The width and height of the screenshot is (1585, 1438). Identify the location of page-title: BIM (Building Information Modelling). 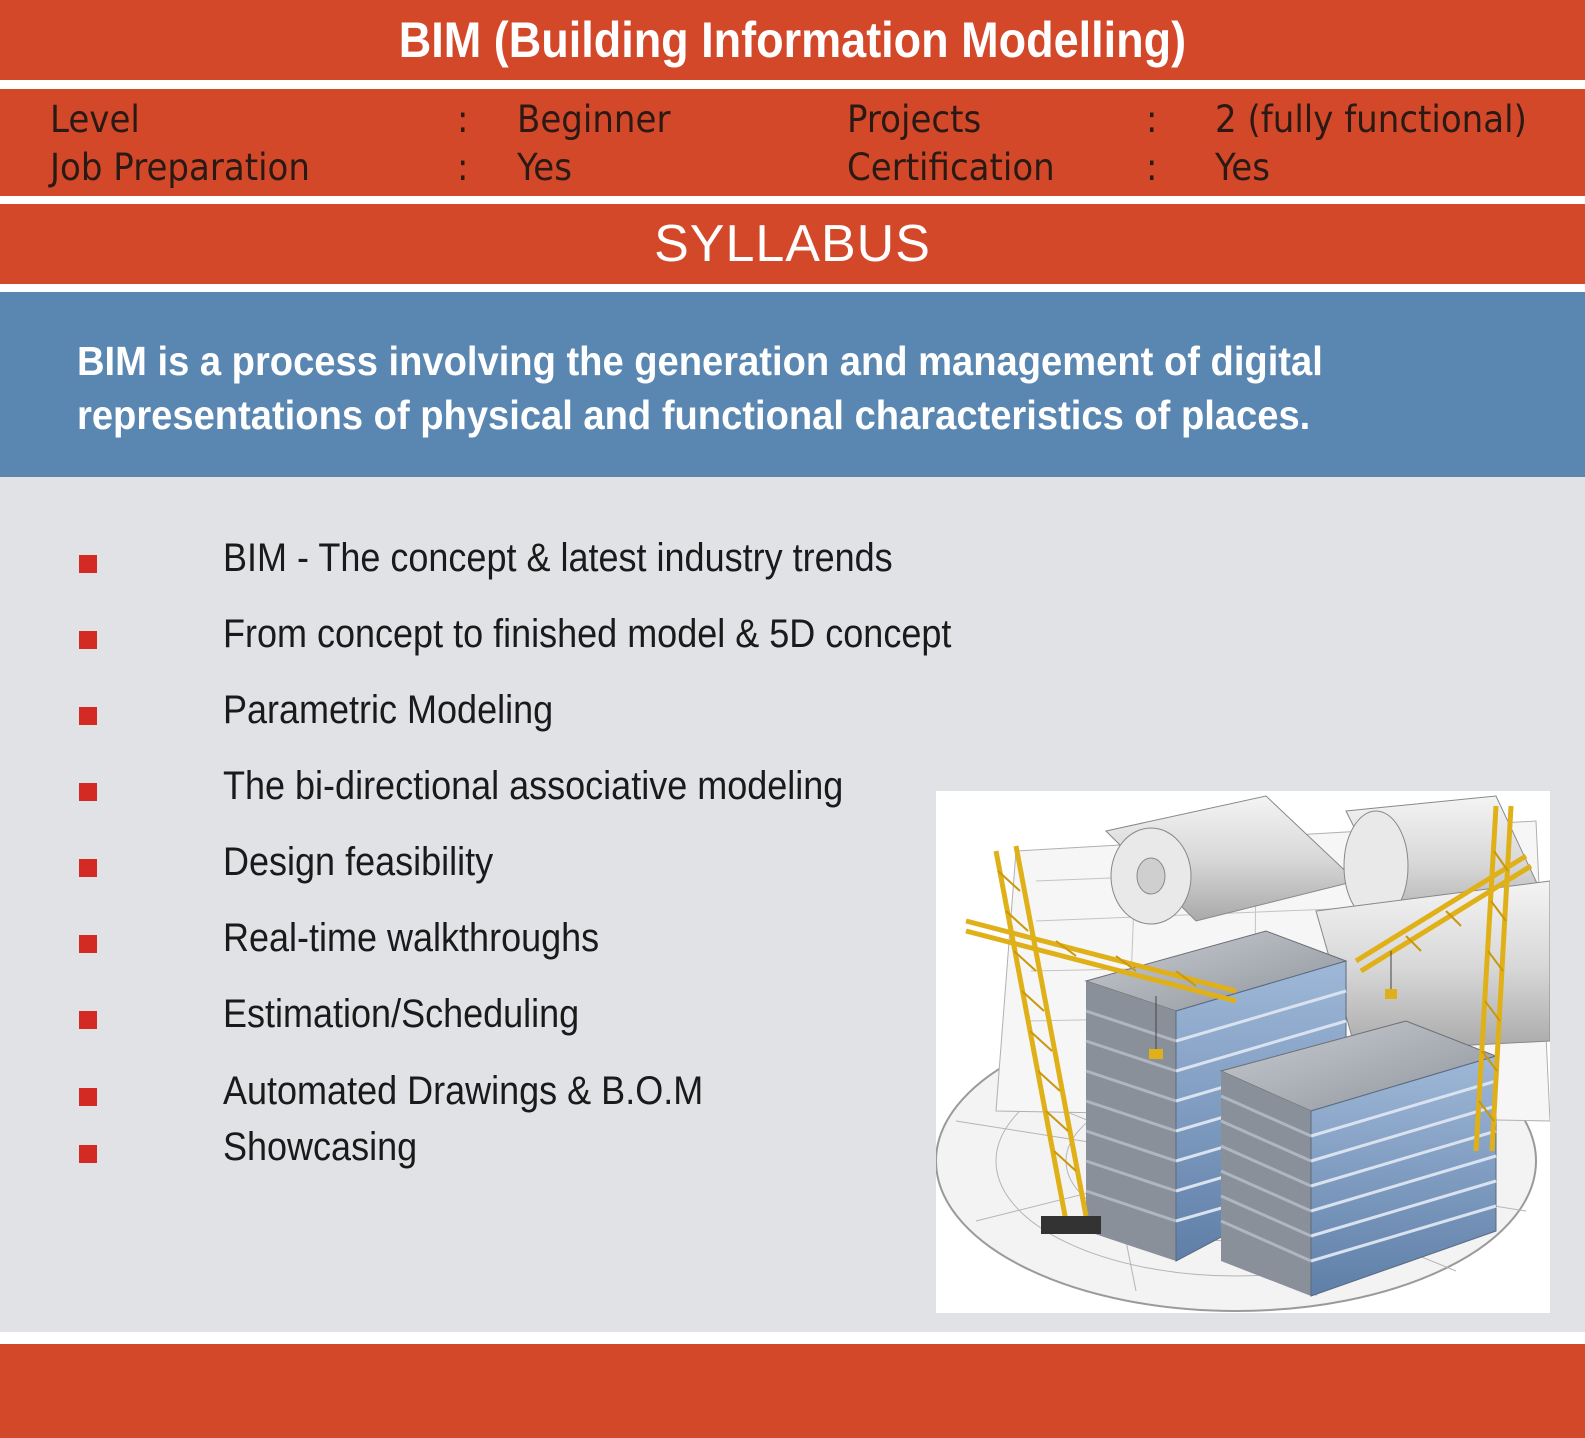
(792, 40).